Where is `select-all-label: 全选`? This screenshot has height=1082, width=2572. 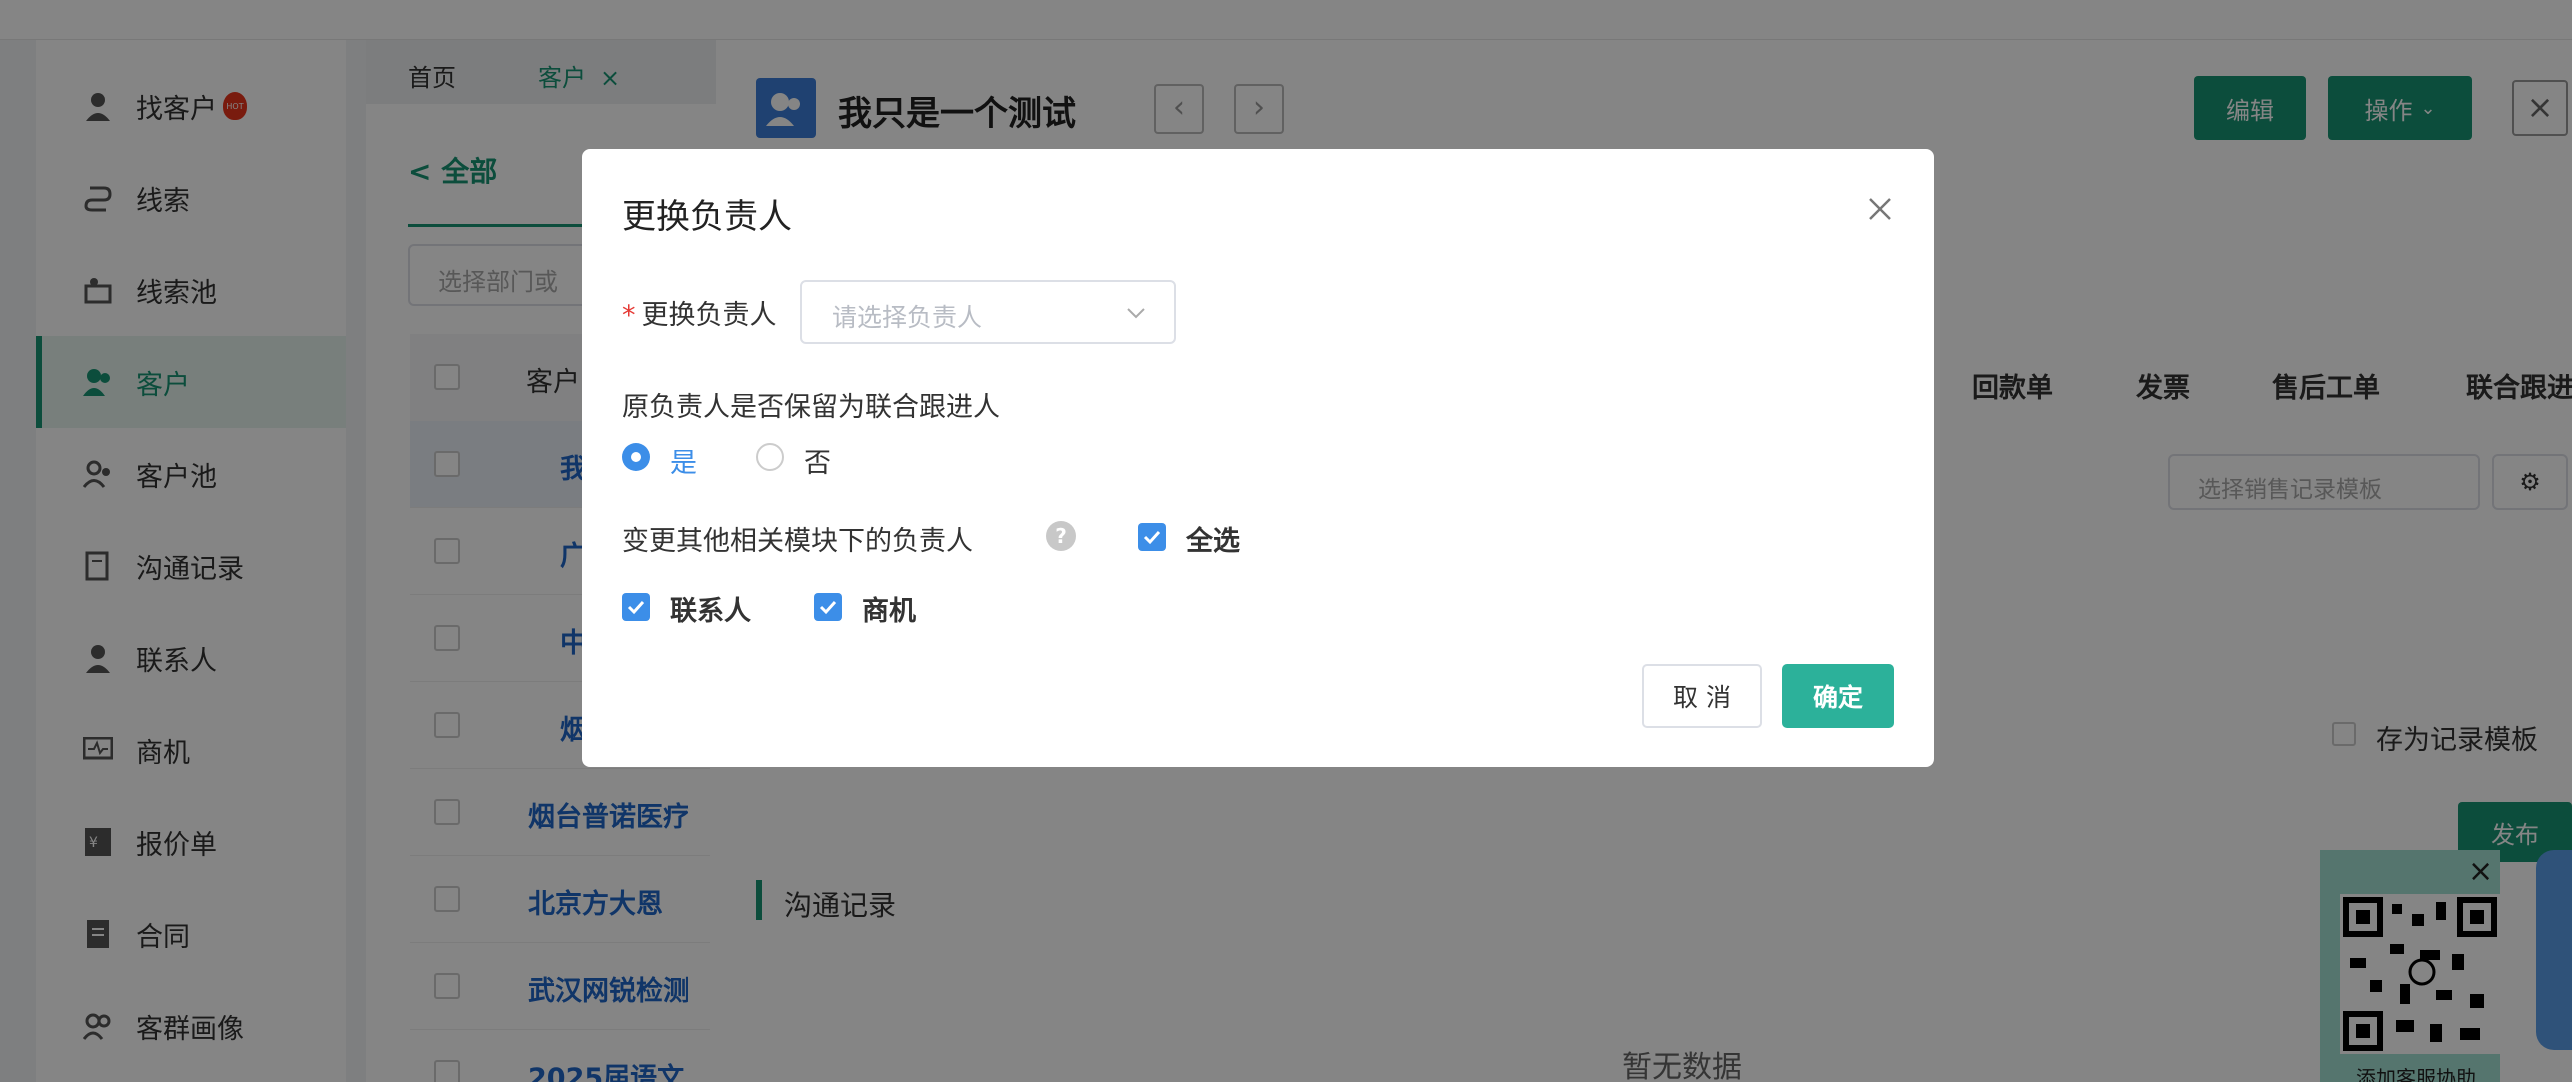
select-all-label: 全选 is located at coordinates (1213, 538).